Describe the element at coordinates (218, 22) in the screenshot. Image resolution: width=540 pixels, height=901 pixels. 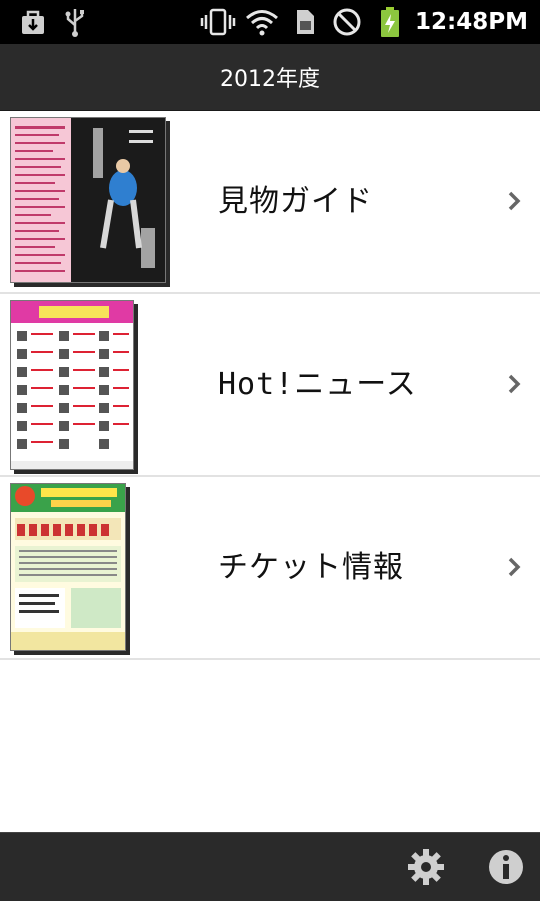
I see `vibrate-icon` at that location.